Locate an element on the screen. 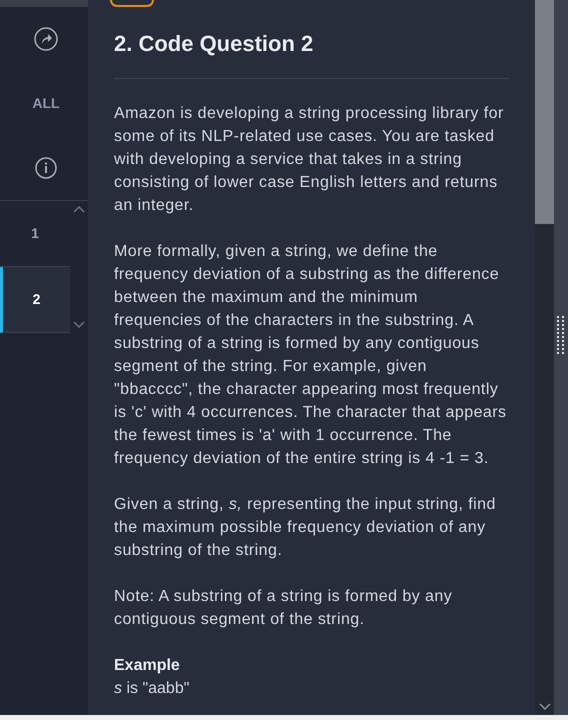 The height and width of the screenshot is (720, 568). example-text: s is "aabb" is located at coordinates (152, 689).